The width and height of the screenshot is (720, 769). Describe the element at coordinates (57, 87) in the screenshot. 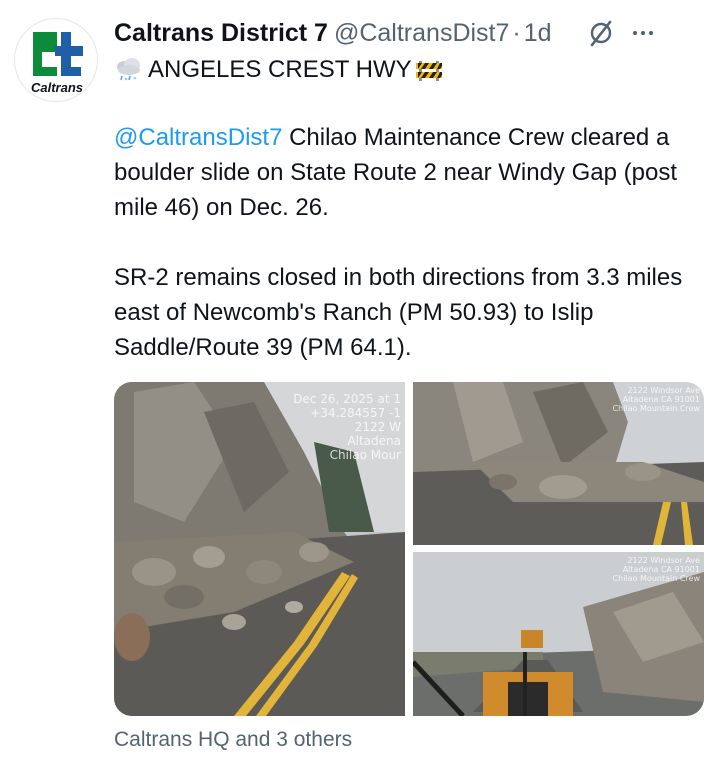

I see `caltrans-logo-text: Caltrans` at that location.